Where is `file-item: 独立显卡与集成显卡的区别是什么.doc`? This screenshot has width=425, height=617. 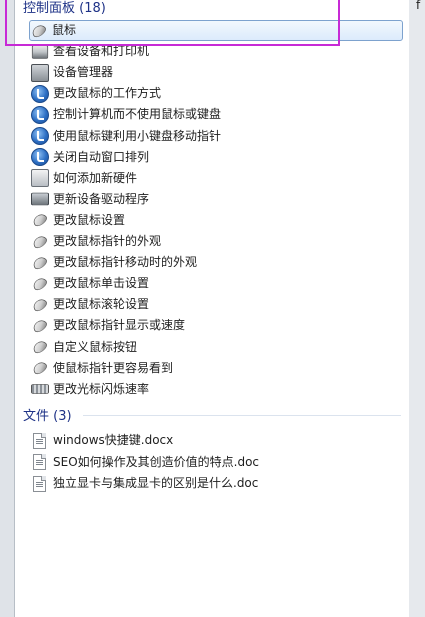
file-item: 独立显卡与集成显卡的区别是什么.doc is located at coordinates (216, 483).